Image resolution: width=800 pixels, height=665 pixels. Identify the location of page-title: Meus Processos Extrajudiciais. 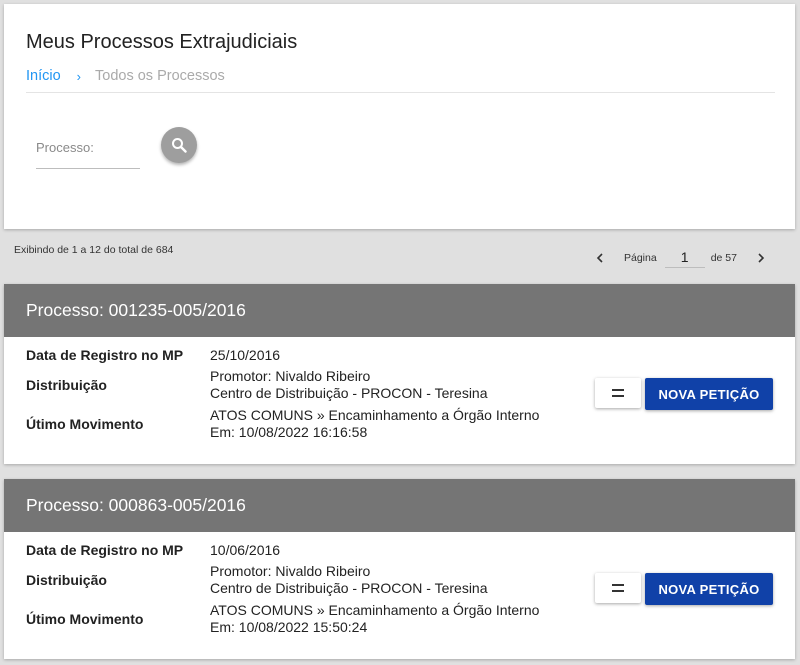
(162, 42).